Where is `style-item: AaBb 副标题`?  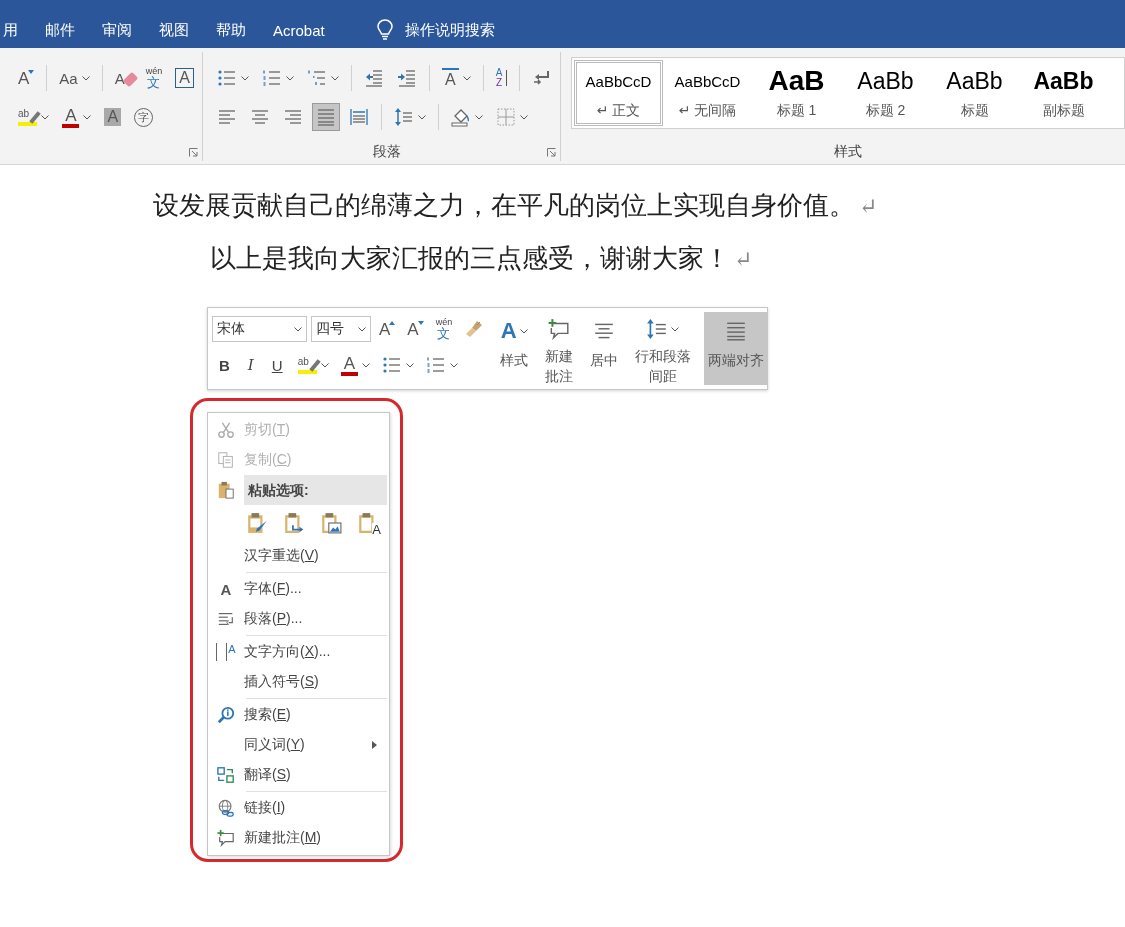 style-item: AaBb 副标题 is located at coordinates (1063, 93).